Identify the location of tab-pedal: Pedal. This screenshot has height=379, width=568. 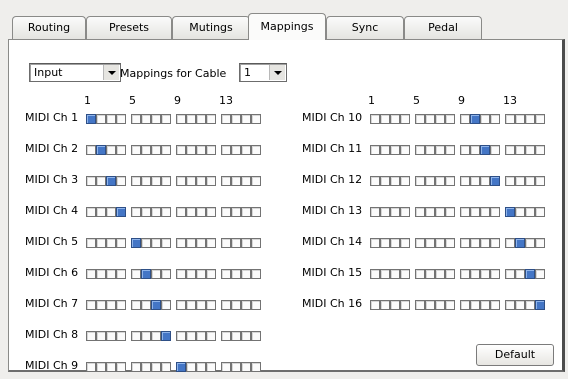
(443, 28).